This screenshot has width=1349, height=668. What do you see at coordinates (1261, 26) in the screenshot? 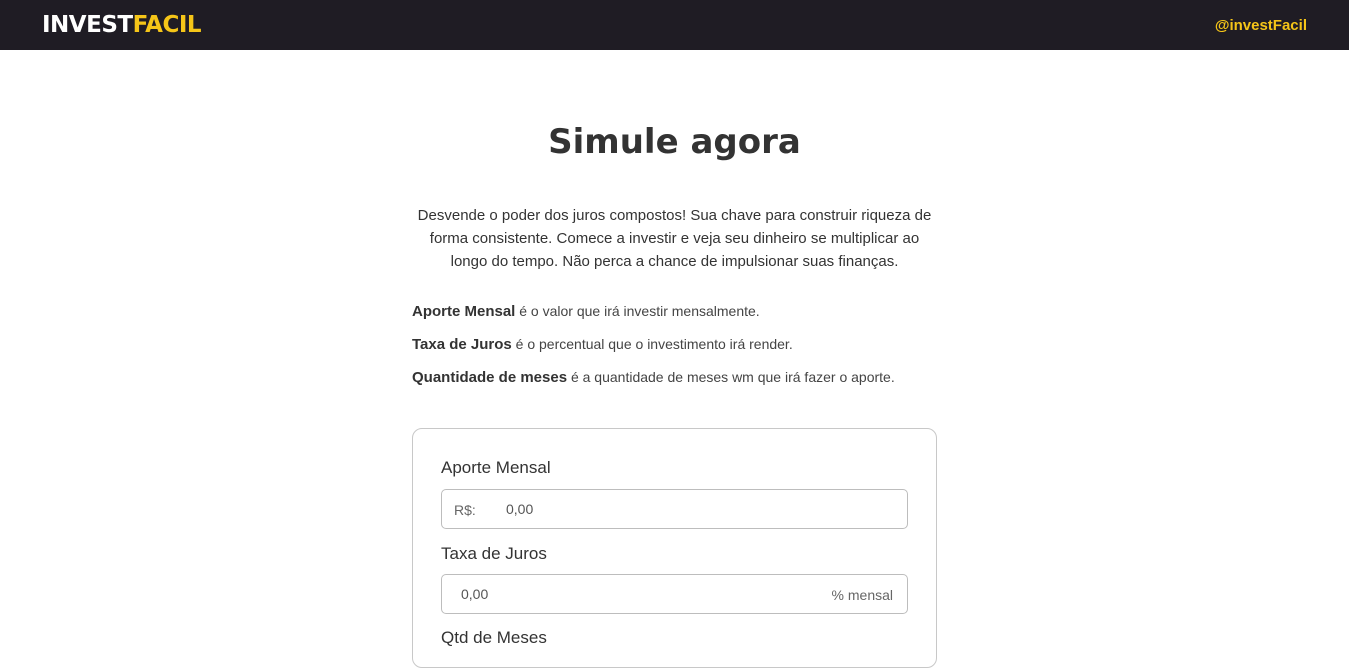
I see `social-handle-link: @investFacil` at bounding box center [1261, 26].